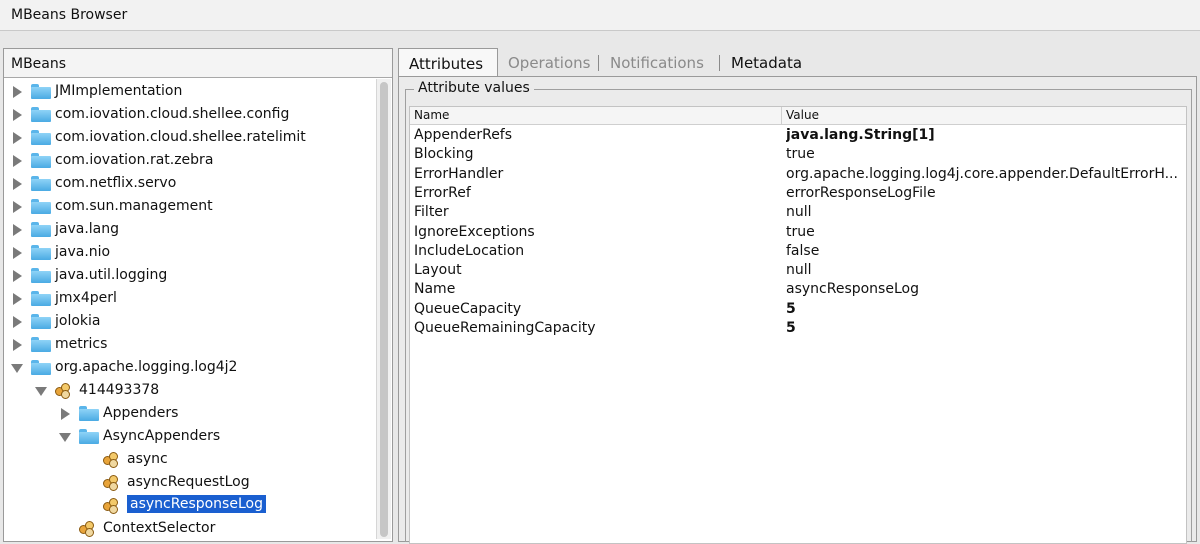  What do you see at coordinates (189, 345) in the screenshot?
I see `tree-item: metrics` at bounding box center [189, 345].